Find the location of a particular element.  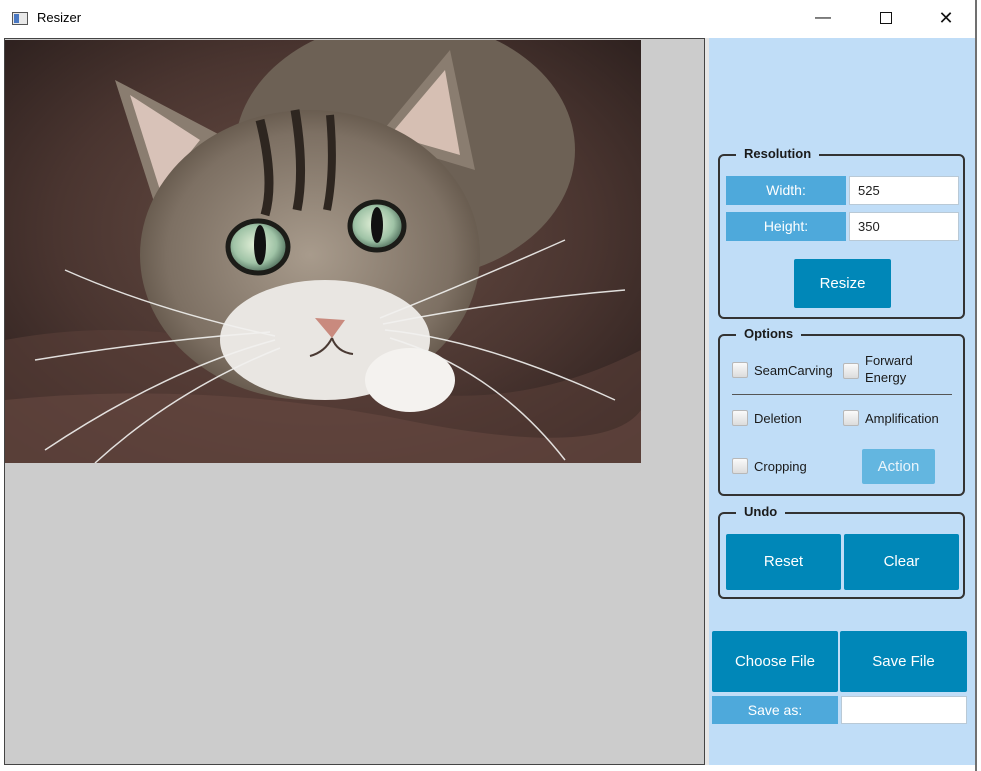

maximize-icon is located at coordinates (886, 17).